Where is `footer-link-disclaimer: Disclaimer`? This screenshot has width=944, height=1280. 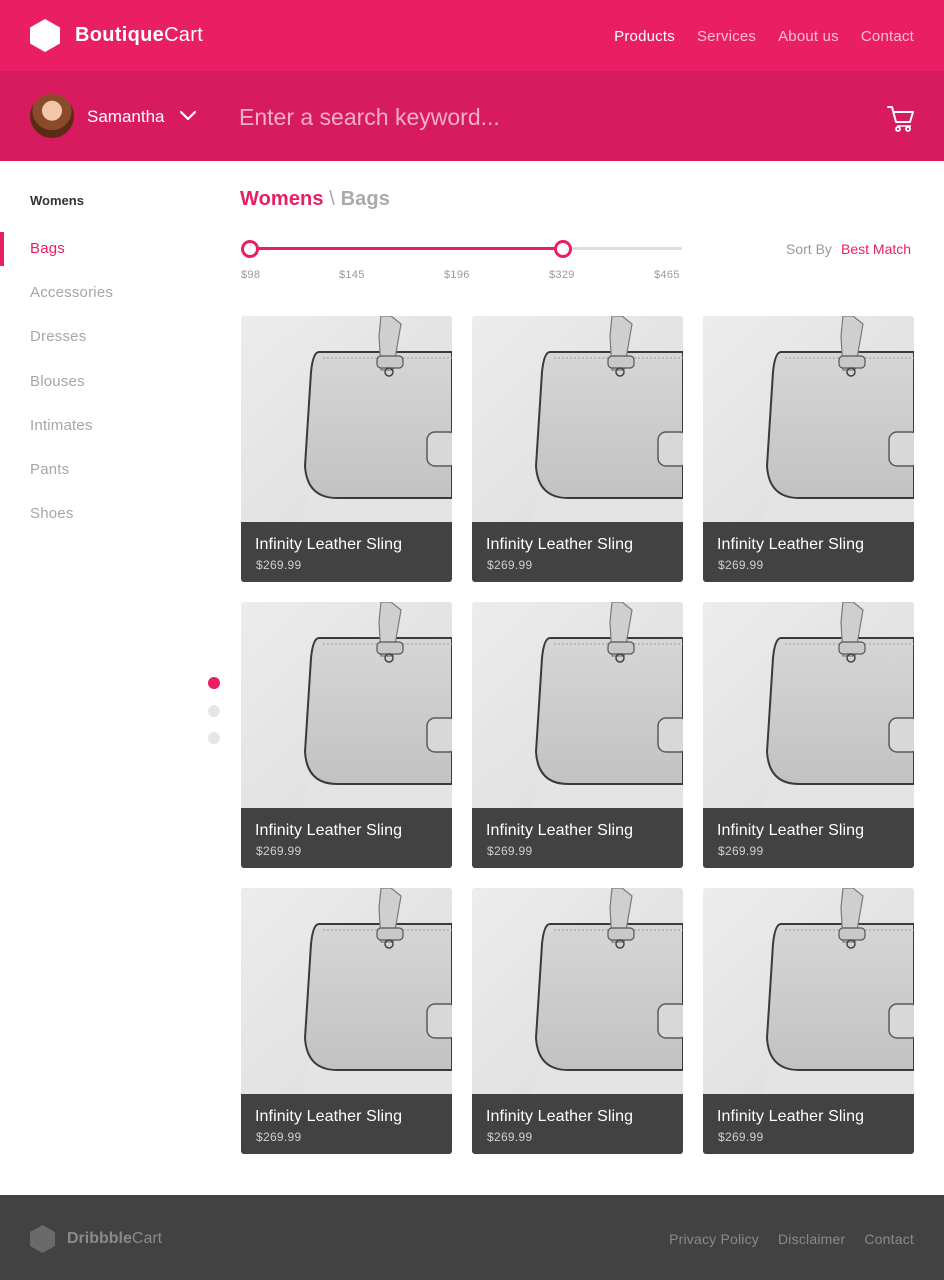 footer-link-disclaimer: Disclaimer is located at coordinates (811, 1239).